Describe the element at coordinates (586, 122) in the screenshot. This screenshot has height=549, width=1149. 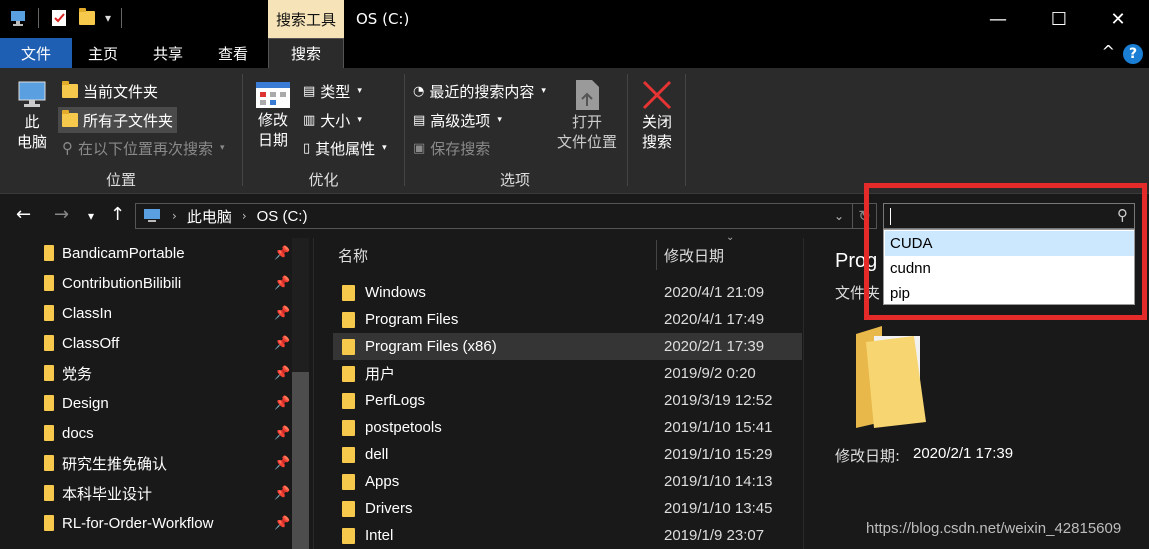
I see `open-location-label-1: 打开` at that location.